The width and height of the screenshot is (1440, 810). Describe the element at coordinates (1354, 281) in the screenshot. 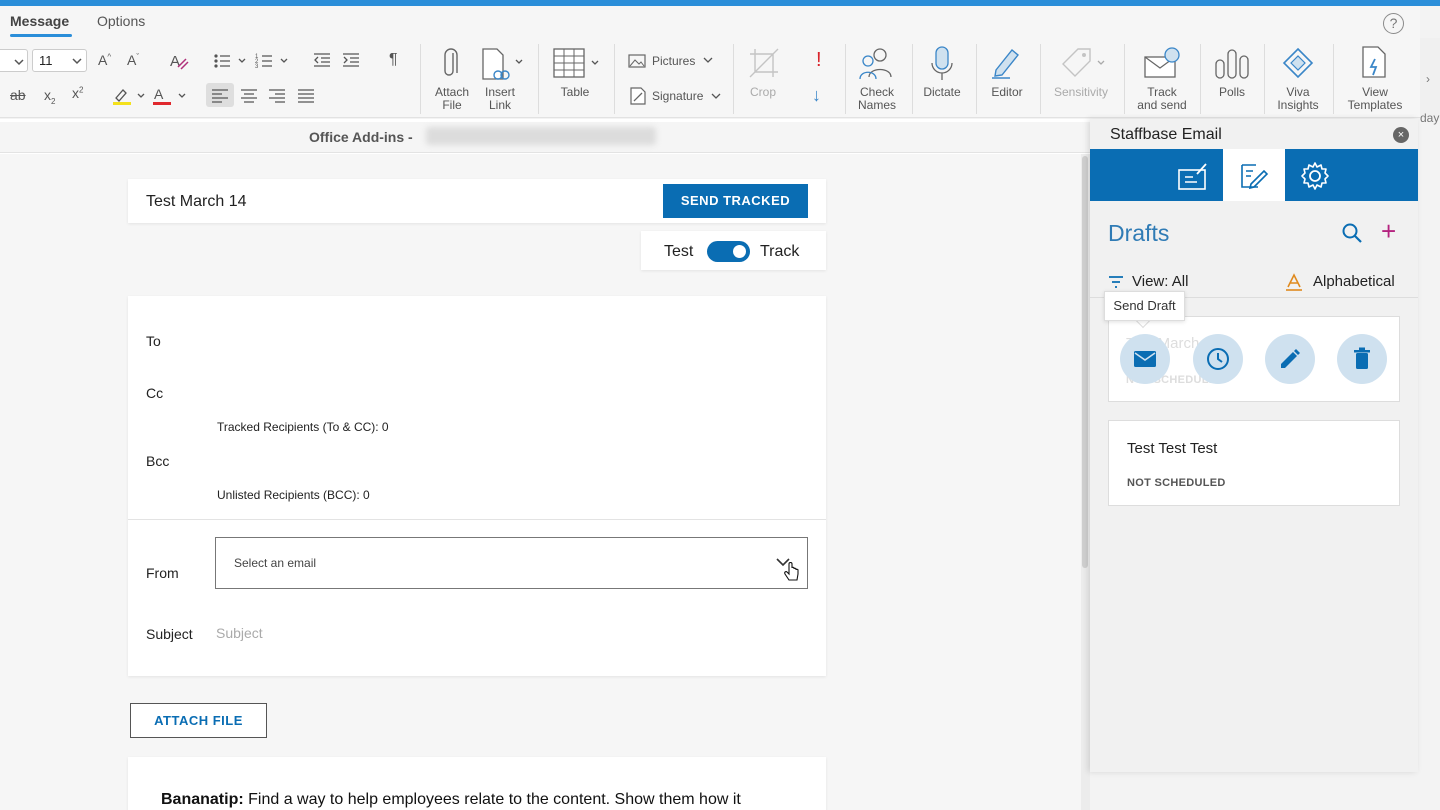

I see `sort-label: Alphabetical` at that location.